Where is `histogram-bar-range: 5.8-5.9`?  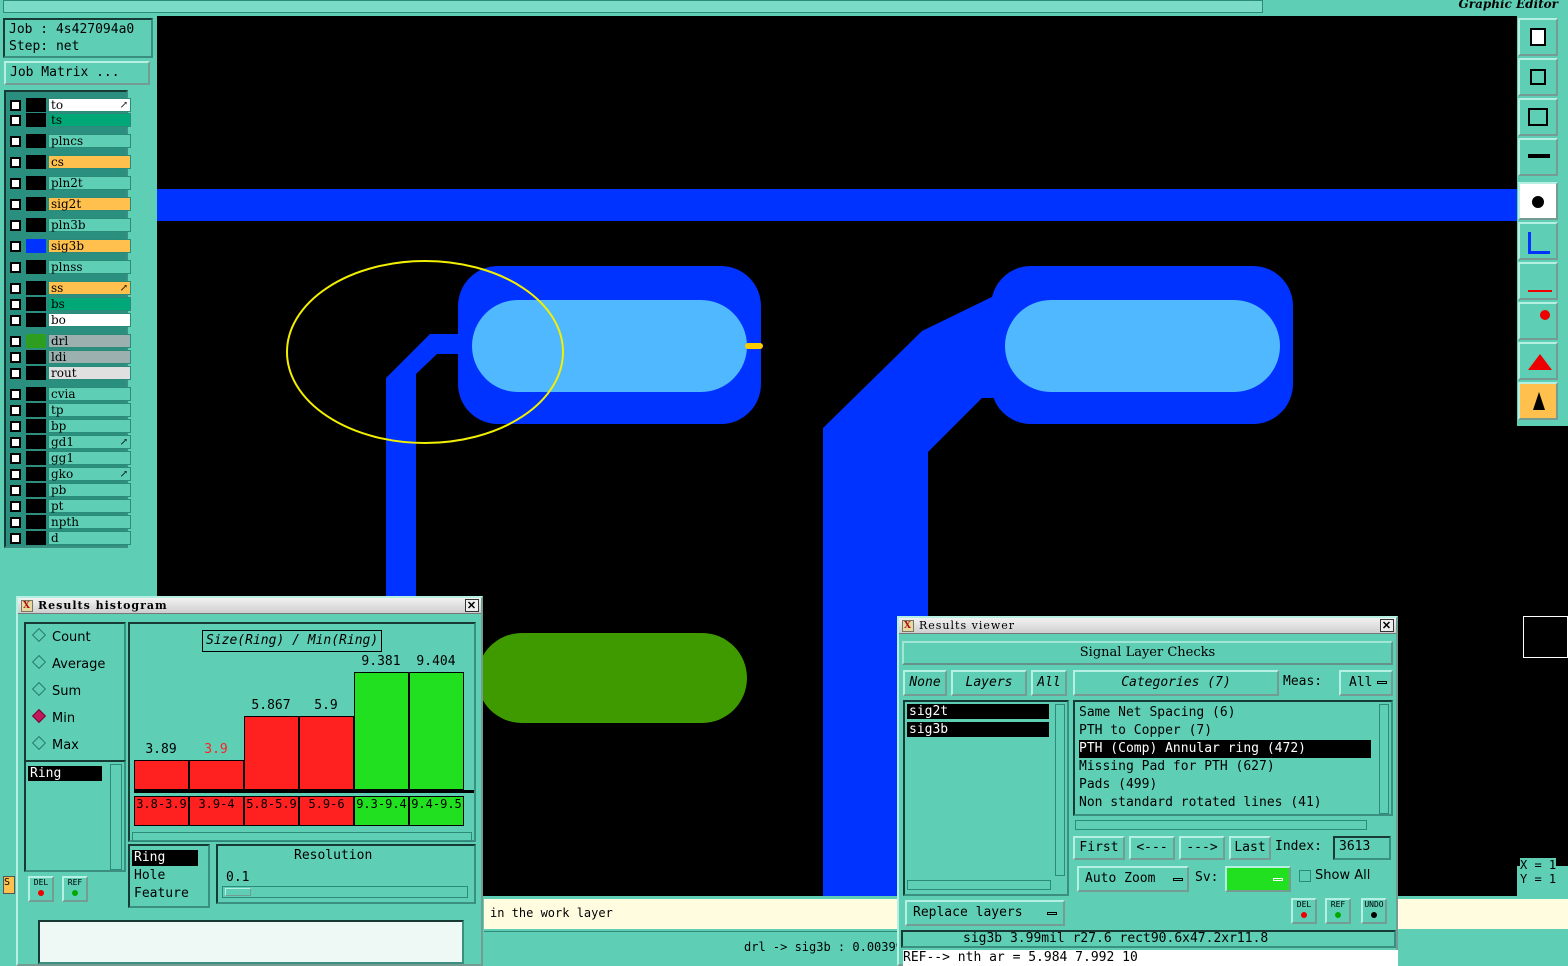
histogram-bar-range: 5.8-5.9 is located at coordinates (271, 811).